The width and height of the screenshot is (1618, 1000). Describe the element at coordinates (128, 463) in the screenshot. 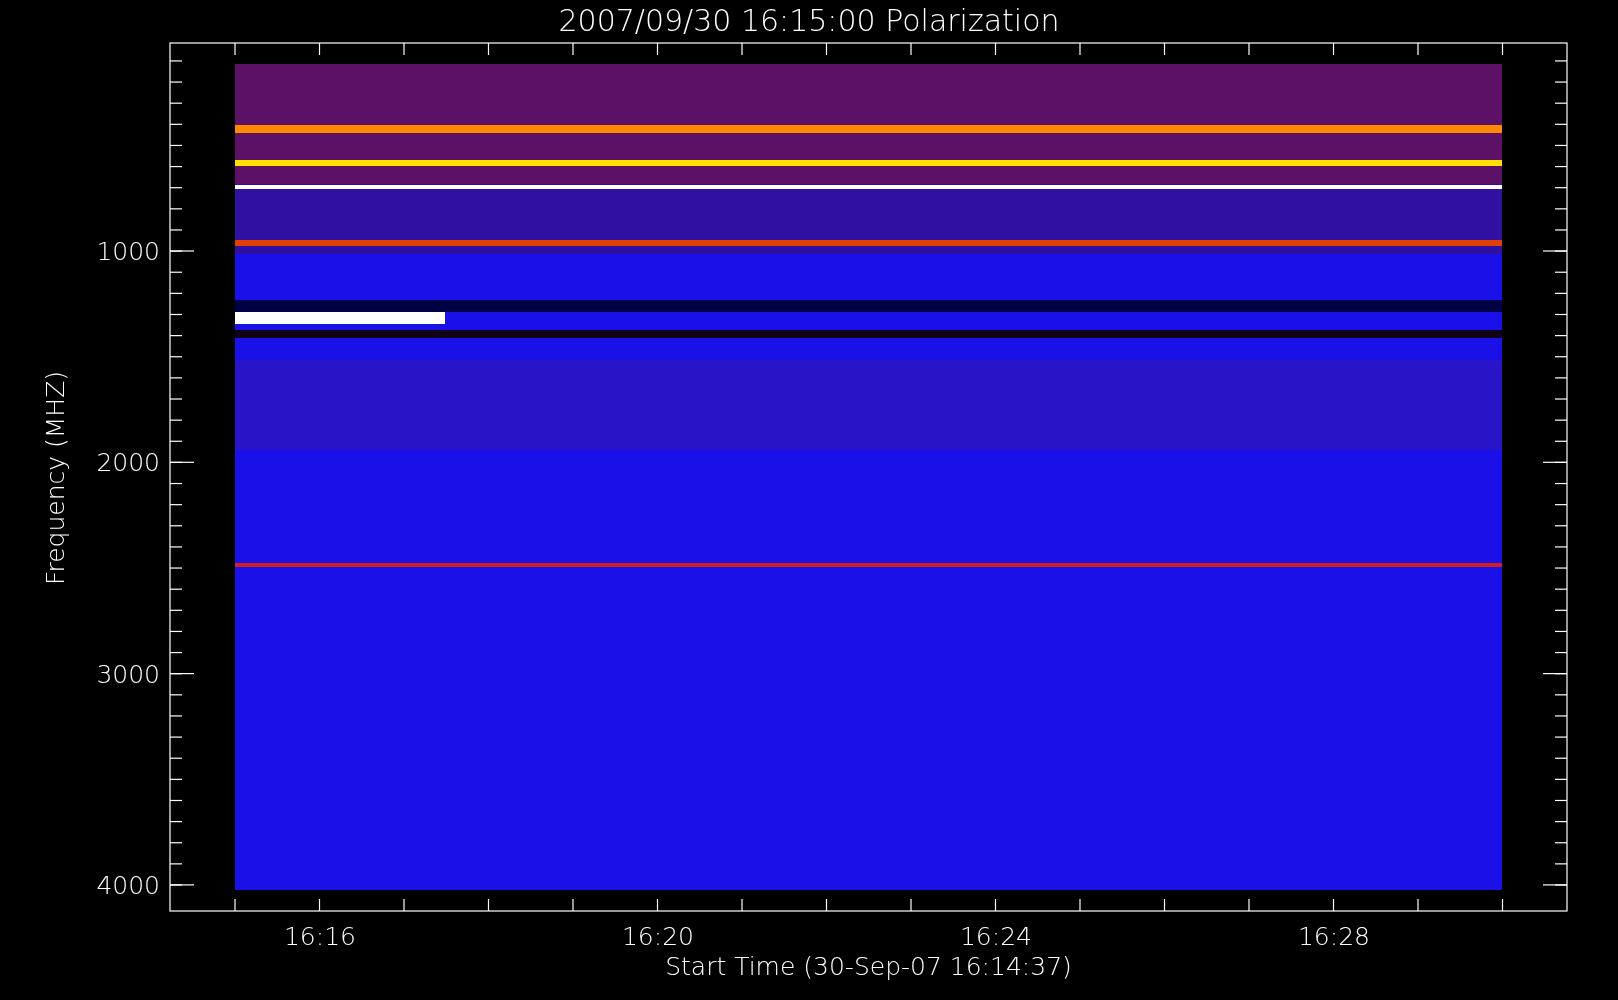

I see `y-tick-label: 2000` at that location.